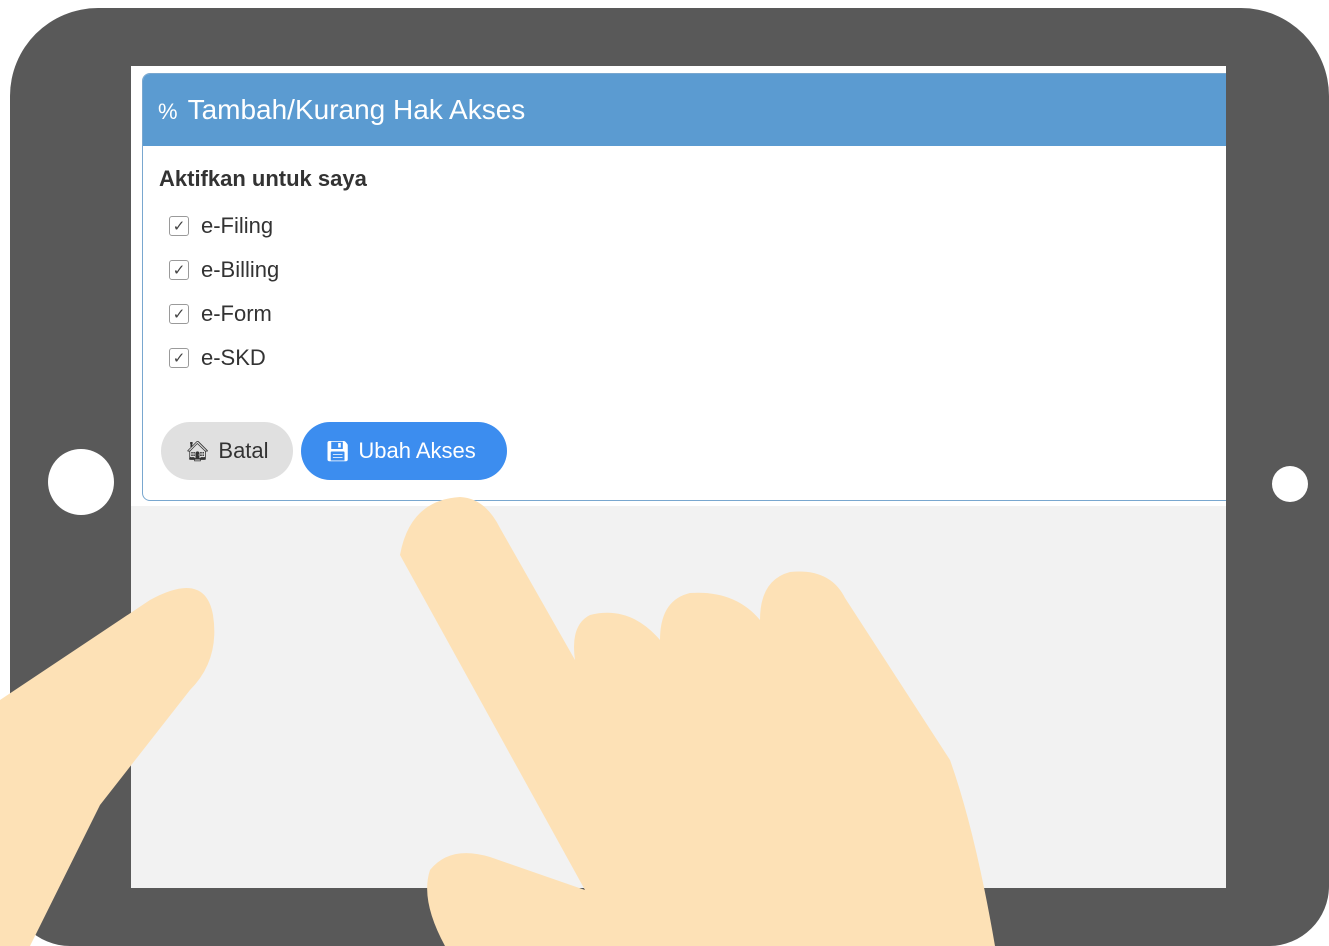 This screenshot has height=946, width=1329. I want to click on link-icon: %, so click(168, 111).